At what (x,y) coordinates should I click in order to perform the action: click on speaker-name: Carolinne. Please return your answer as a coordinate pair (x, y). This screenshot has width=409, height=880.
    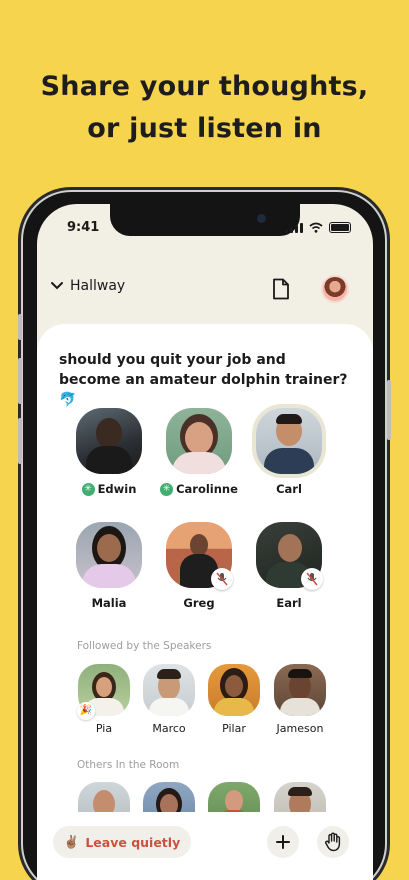
    Looking at the image, I should click on (207, 489).